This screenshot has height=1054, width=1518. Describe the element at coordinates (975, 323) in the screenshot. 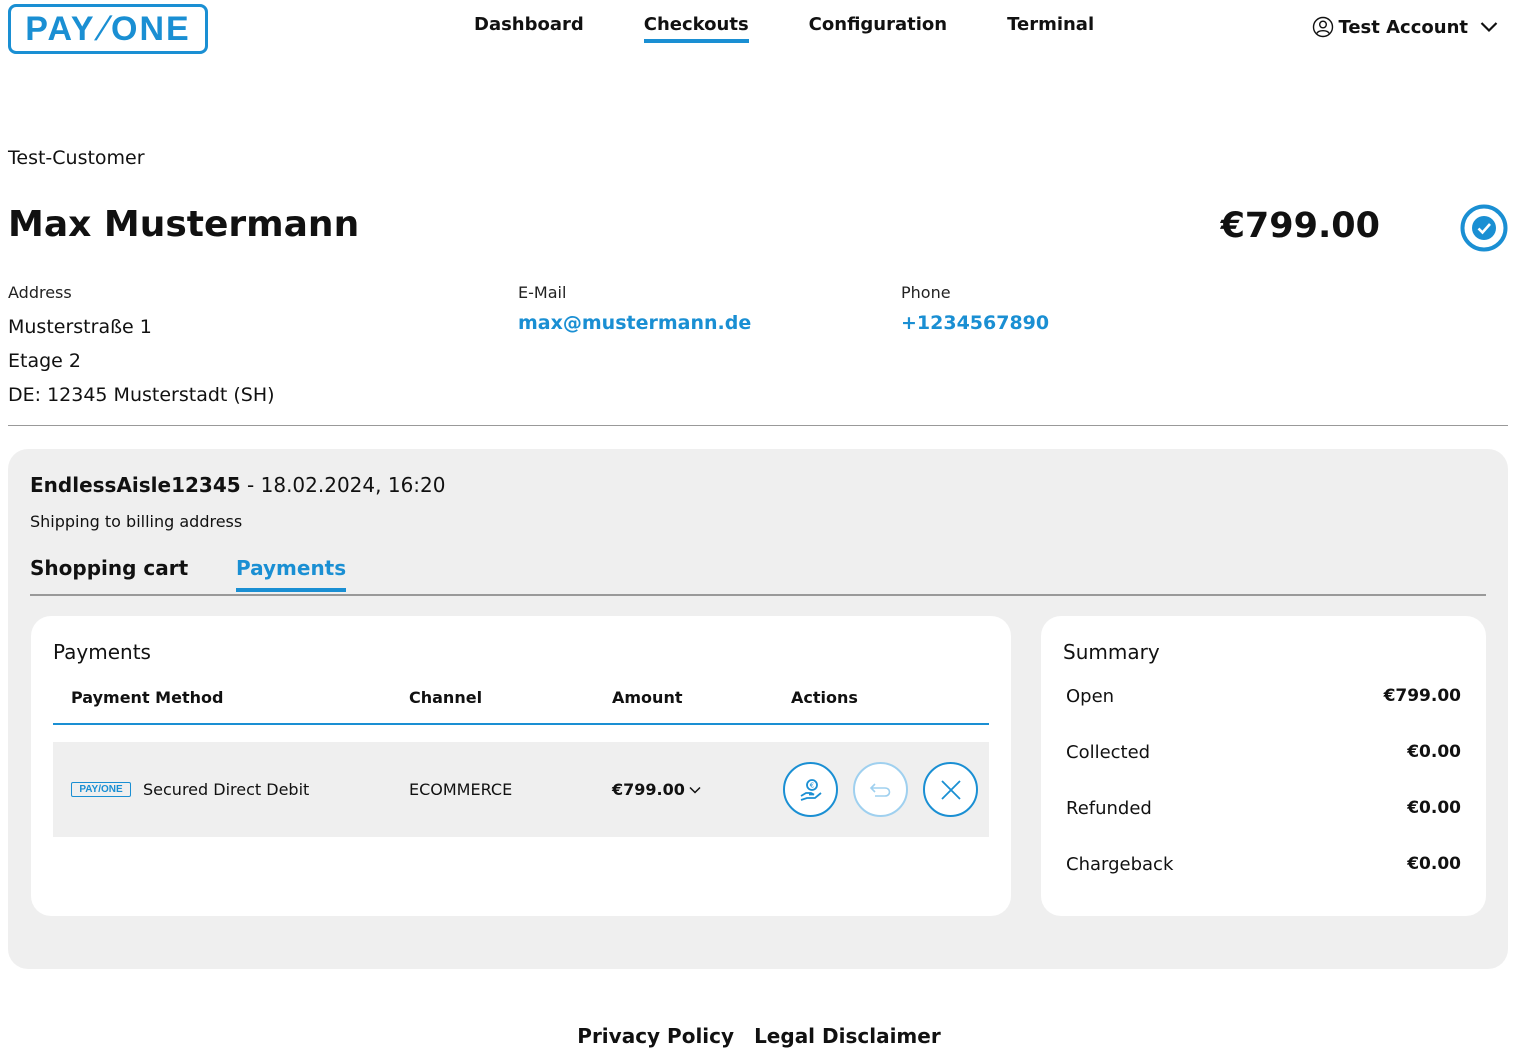

I see `phone-link: +1234567890` at that location.